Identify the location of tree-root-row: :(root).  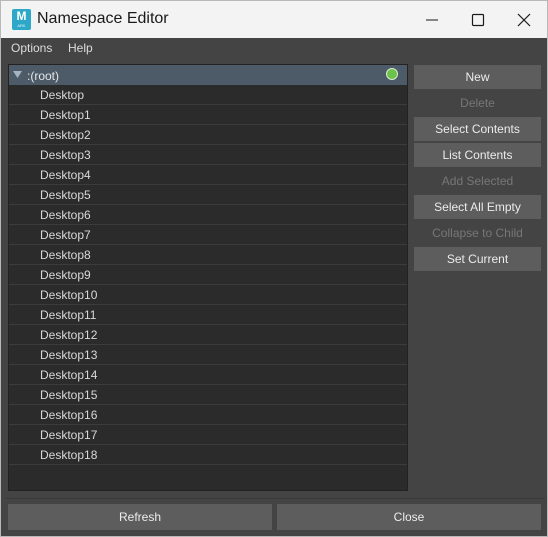
(208, 75).